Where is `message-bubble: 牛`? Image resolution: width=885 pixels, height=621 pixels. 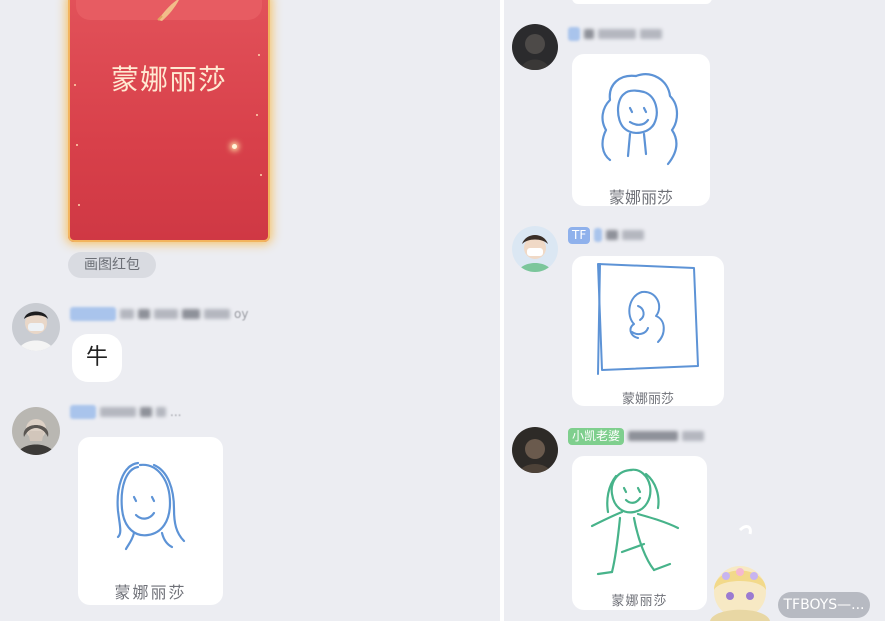 message-bubble: 牛 is located at coordinates (97, 358).